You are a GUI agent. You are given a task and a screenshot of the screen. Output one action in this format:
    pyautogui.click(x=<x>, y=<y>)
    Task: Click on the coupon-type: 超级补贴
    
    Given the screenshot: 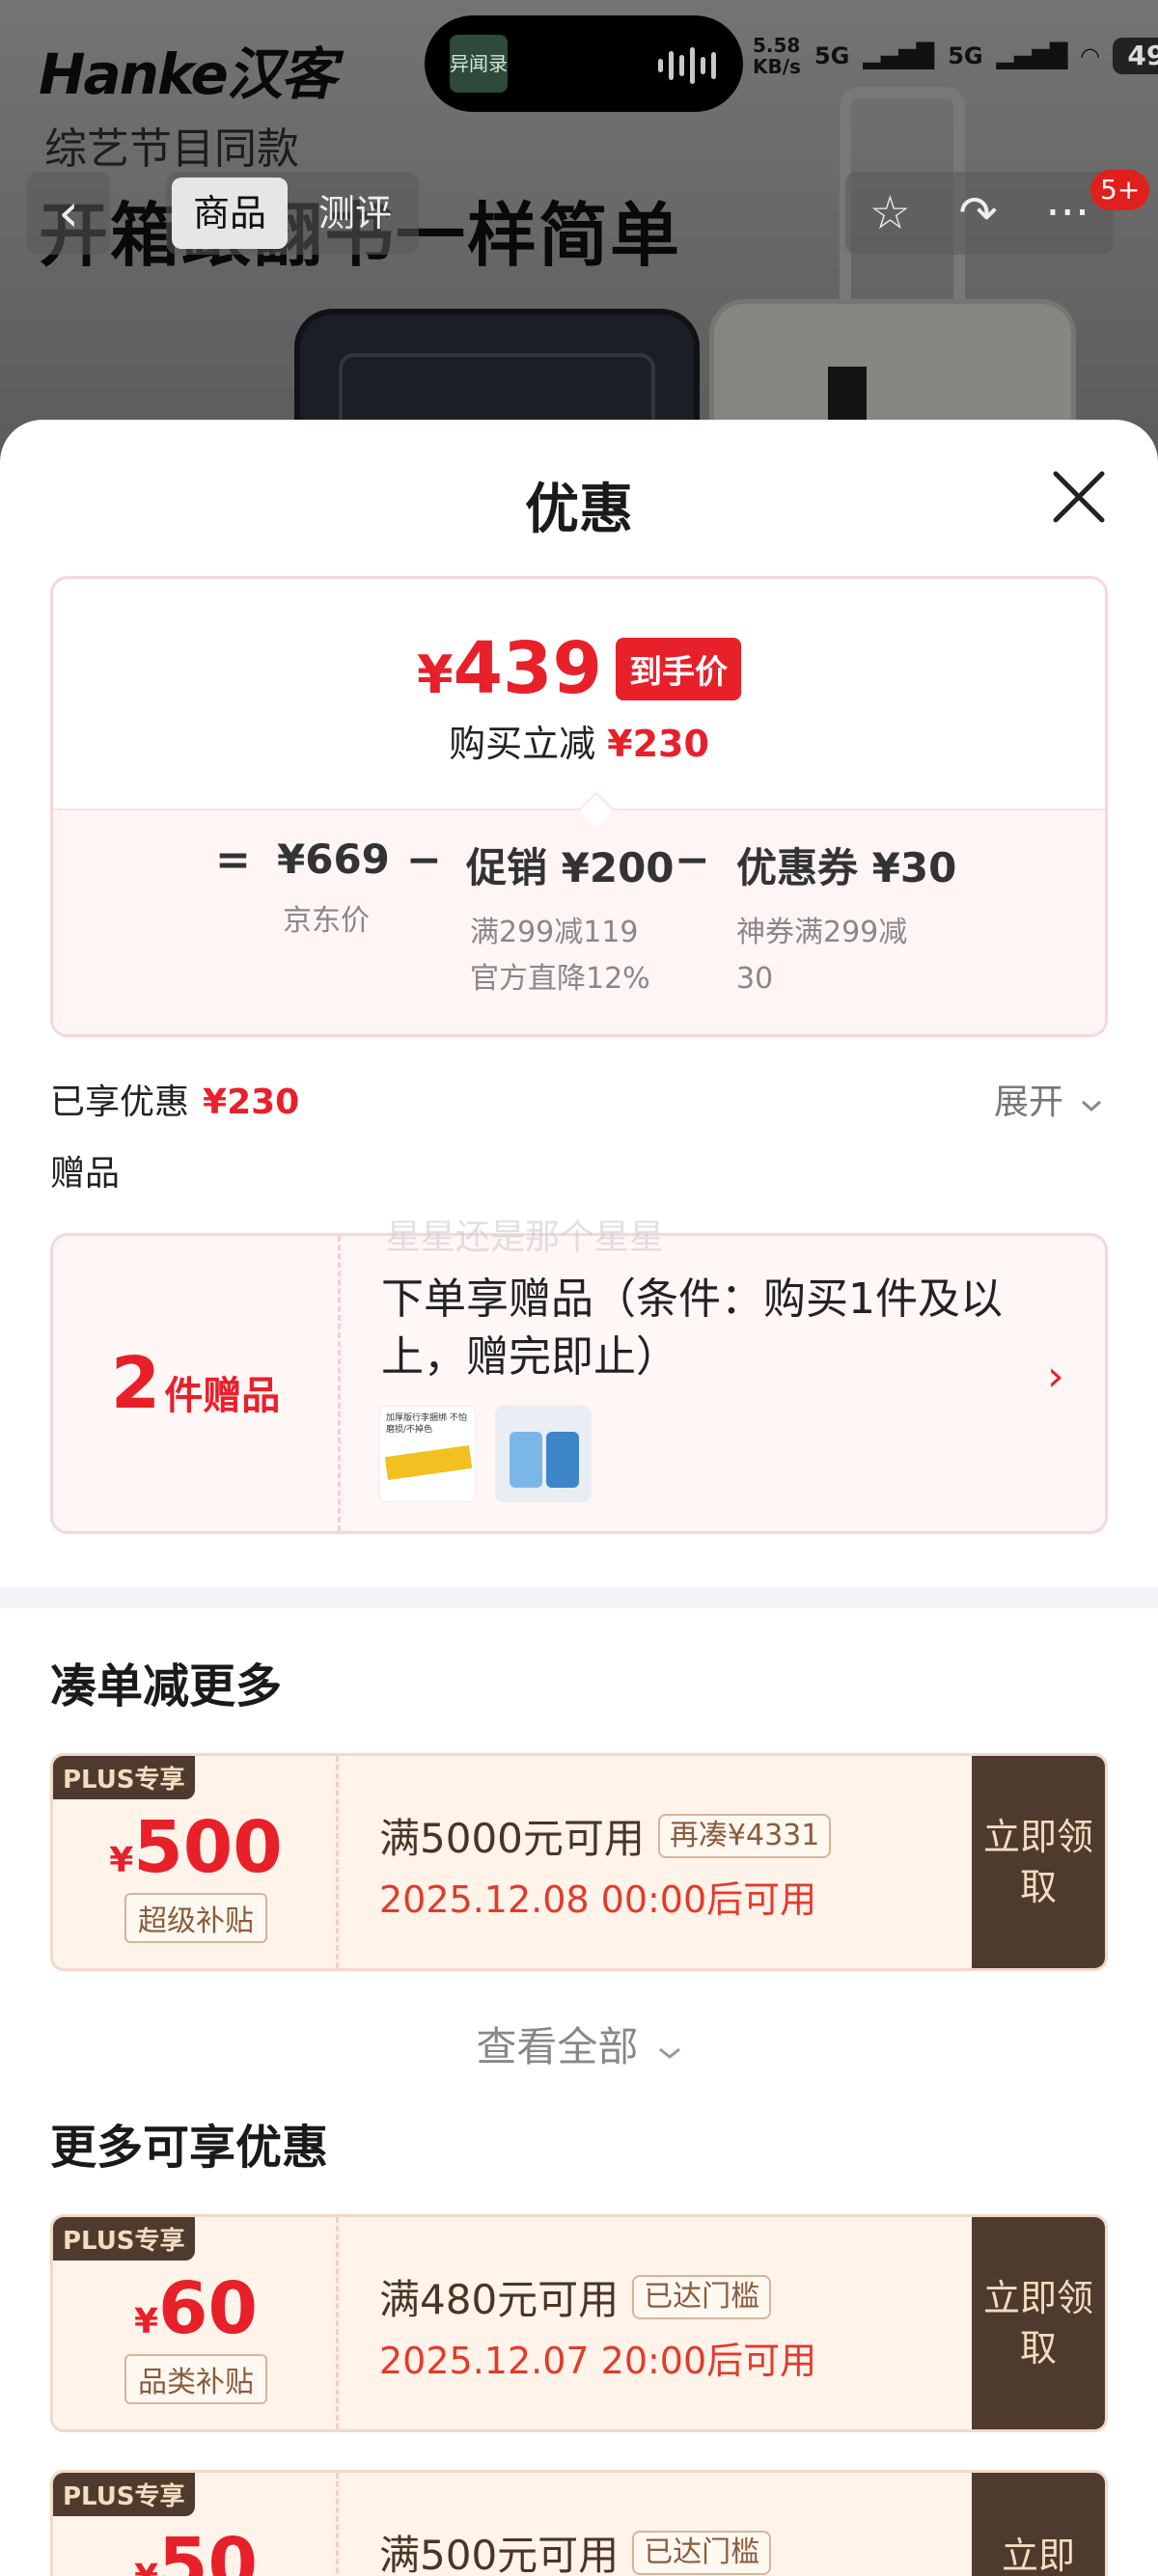 What is the action you would take?
    pyautogui.click(x=196, y=1918)
    